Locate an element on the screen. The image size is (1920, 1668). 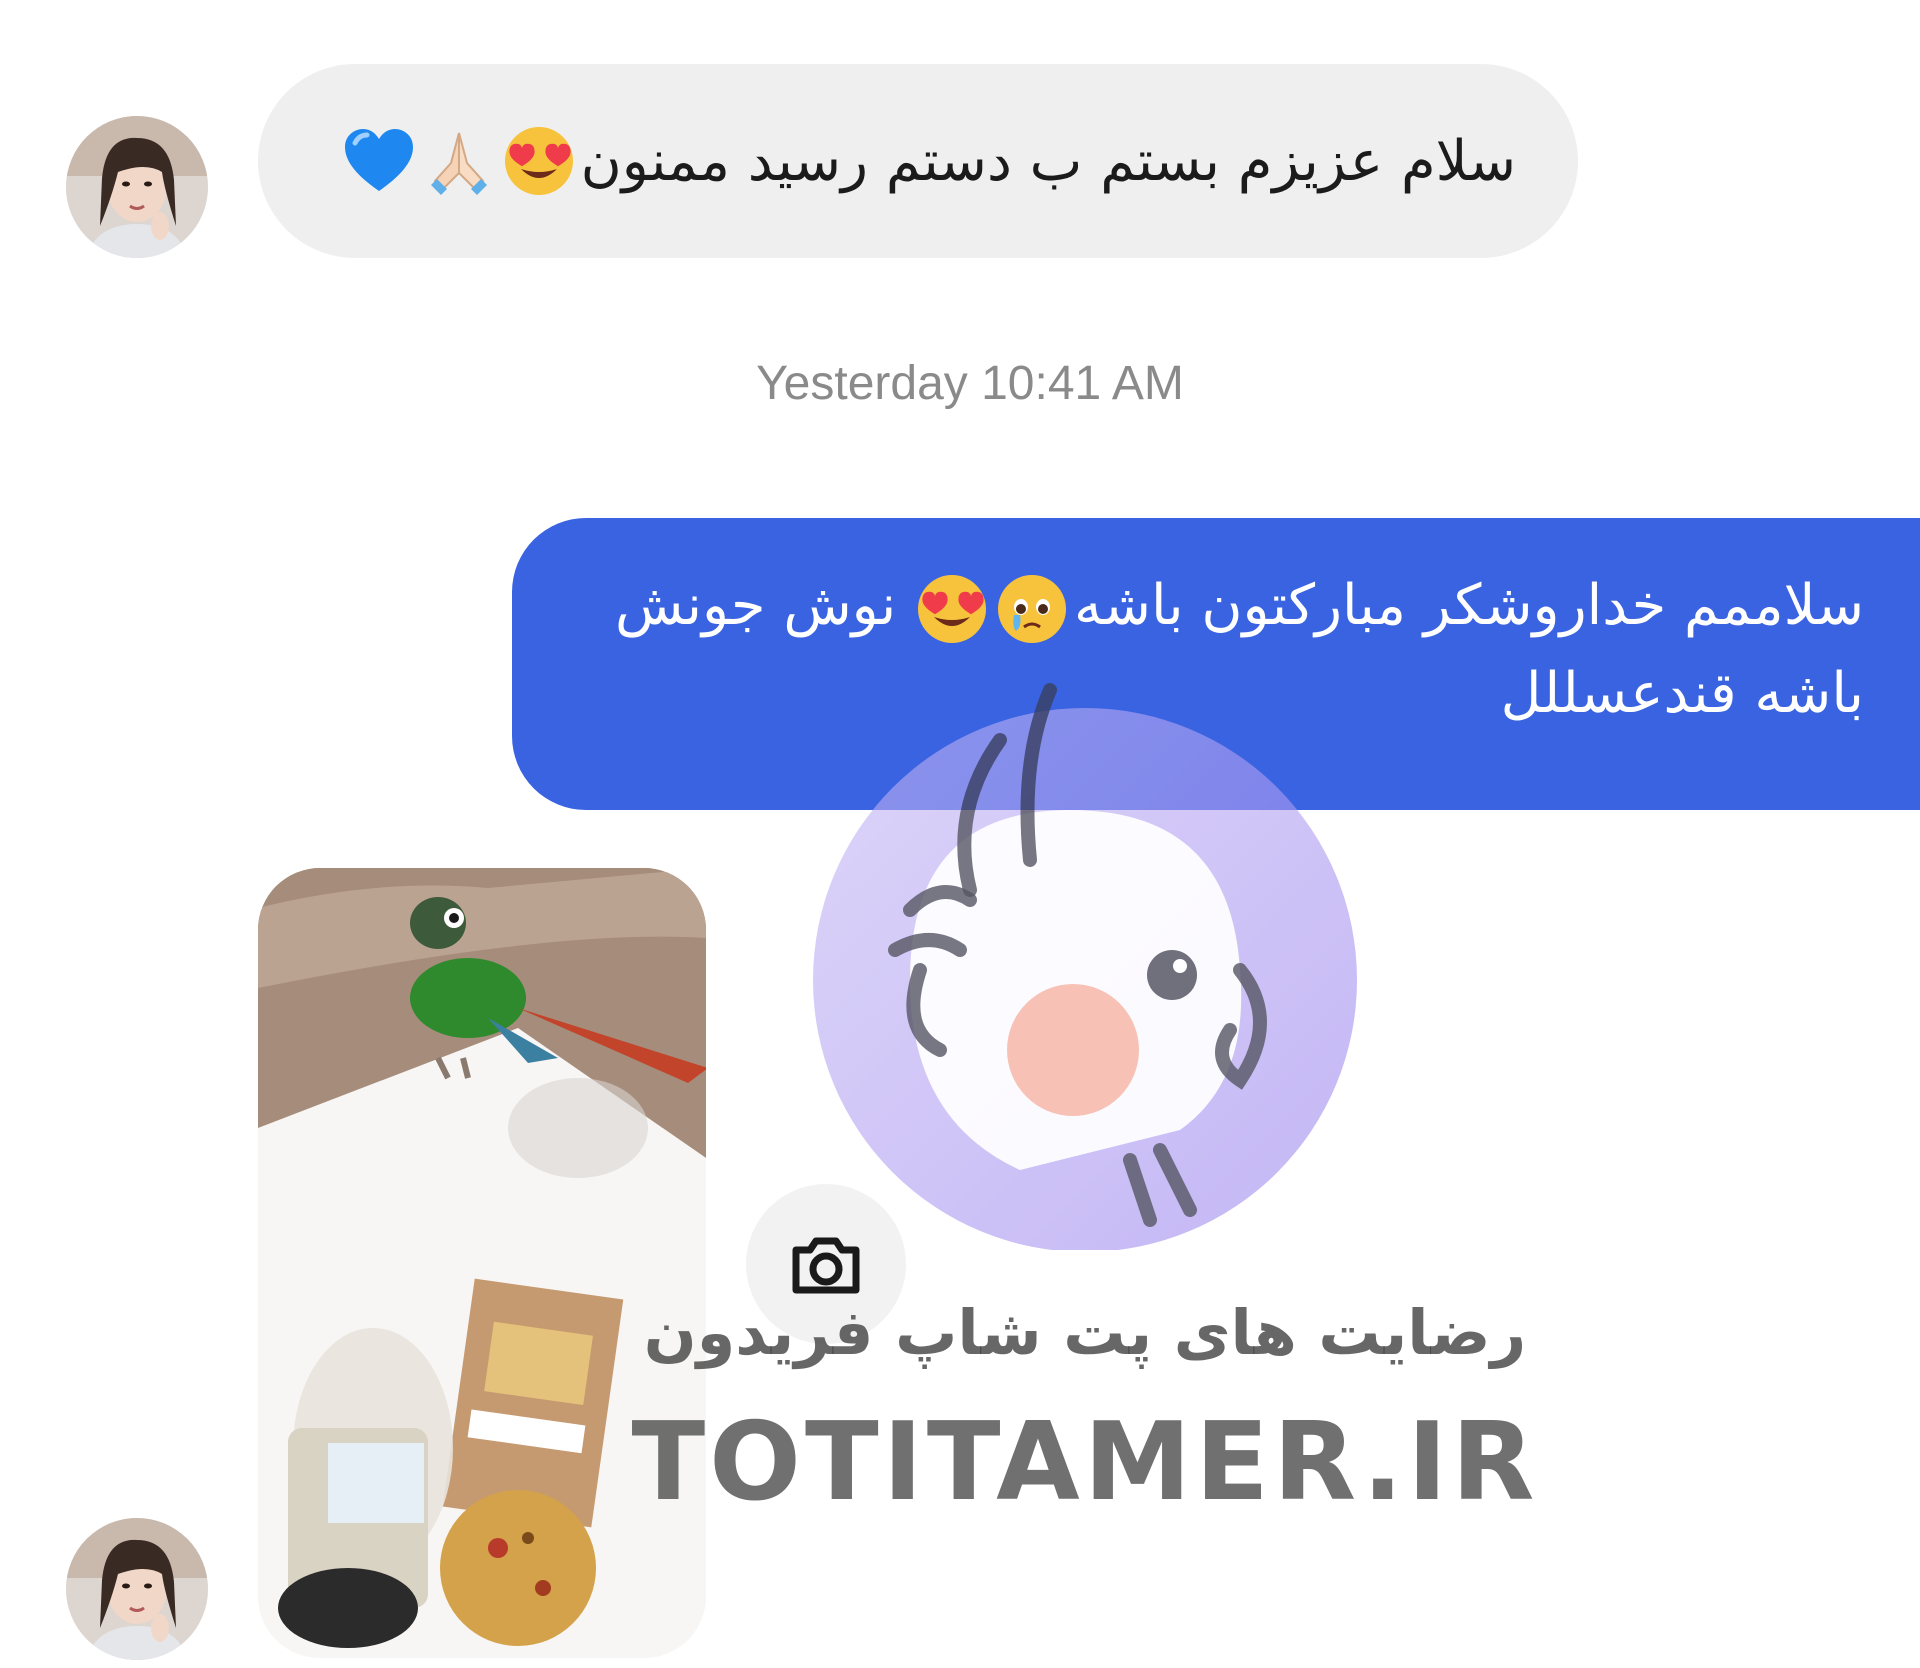
blue-heart-icon is located at coordinates (379, 161).